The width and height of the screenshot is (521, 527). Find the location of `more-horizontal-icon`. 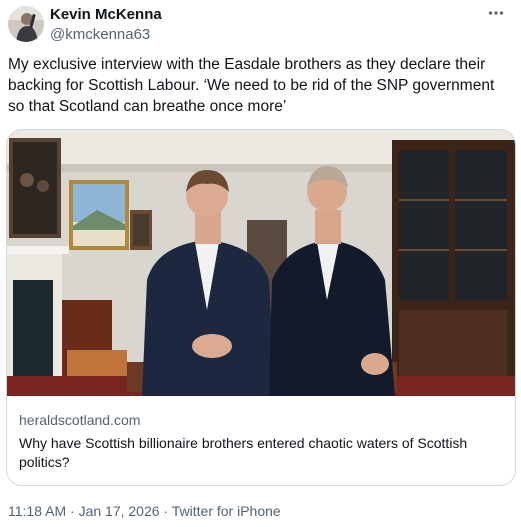

more-horizontal-icon is located at coordinates (496, 13).